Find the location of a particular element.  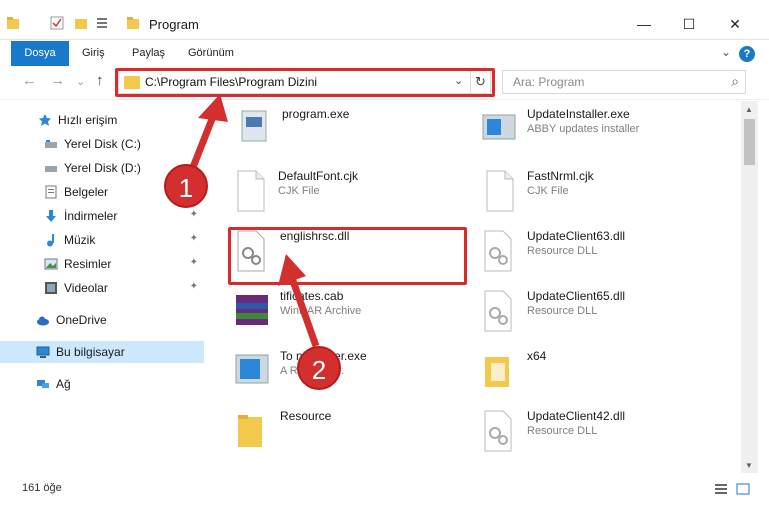

sidebar-item-label: Hızlı erişim is located at coordinates (88, 120).